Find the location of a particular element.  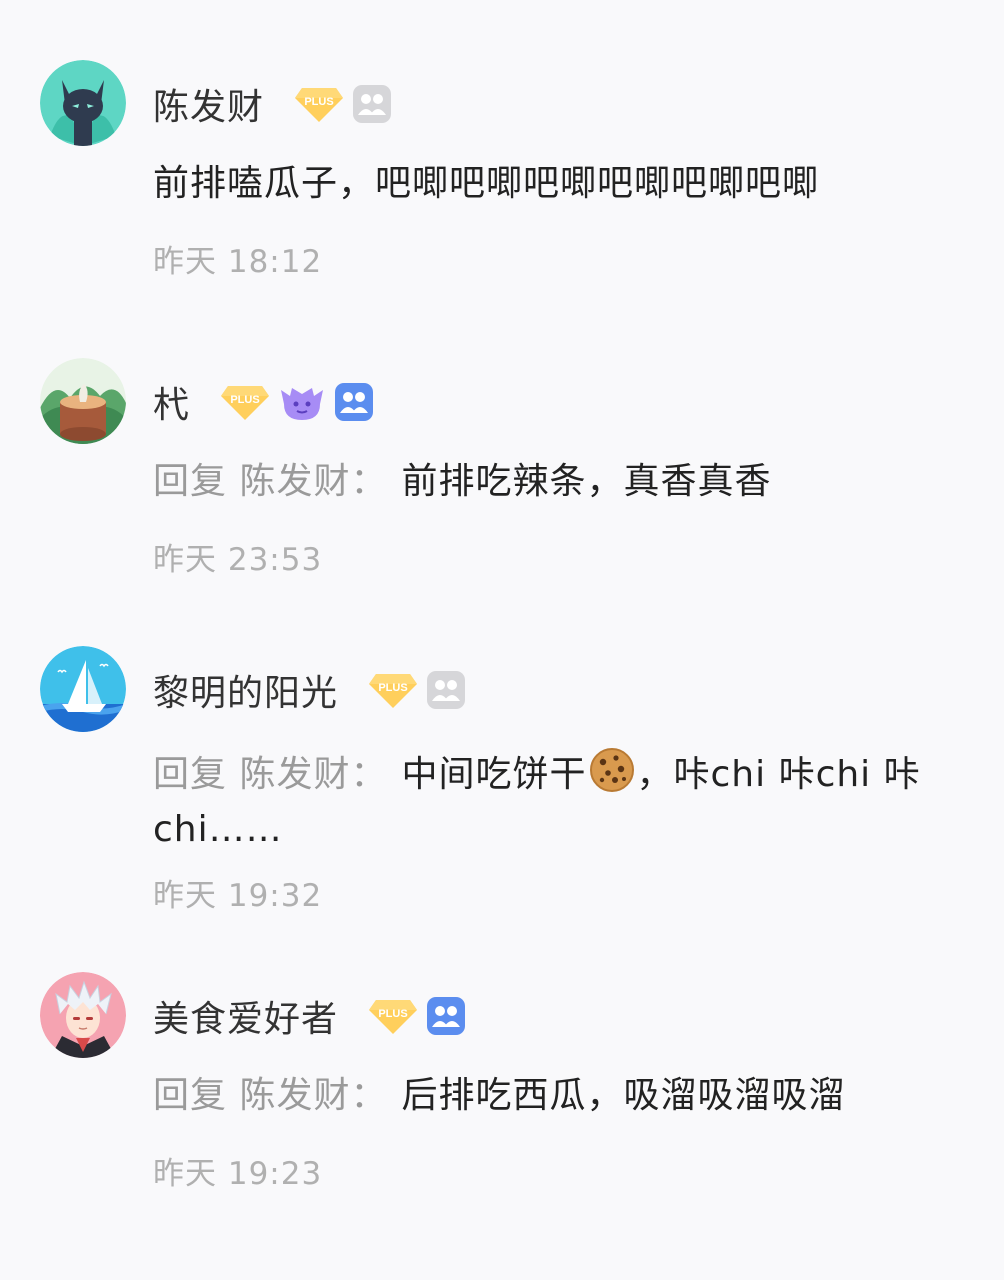

comment-body: 前排吃辣条，真香真香 is located at coordinates (586, 481).